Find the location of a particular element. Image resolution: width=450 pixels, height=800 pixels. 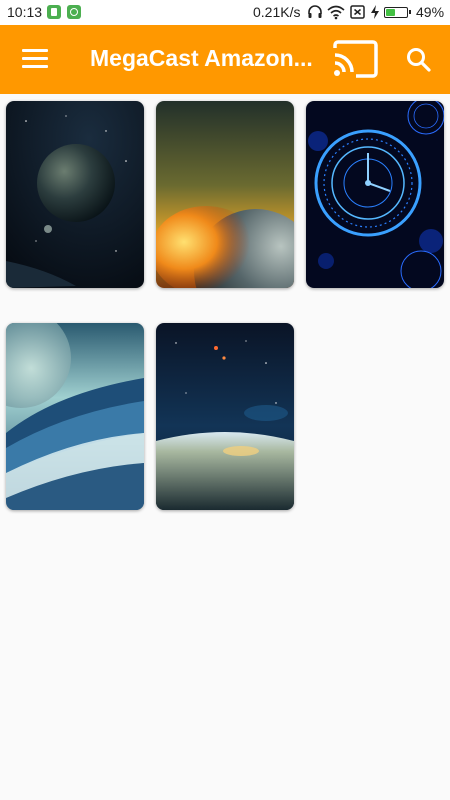

network-speed: 0.21K/s is located at coordinates (277, 12).